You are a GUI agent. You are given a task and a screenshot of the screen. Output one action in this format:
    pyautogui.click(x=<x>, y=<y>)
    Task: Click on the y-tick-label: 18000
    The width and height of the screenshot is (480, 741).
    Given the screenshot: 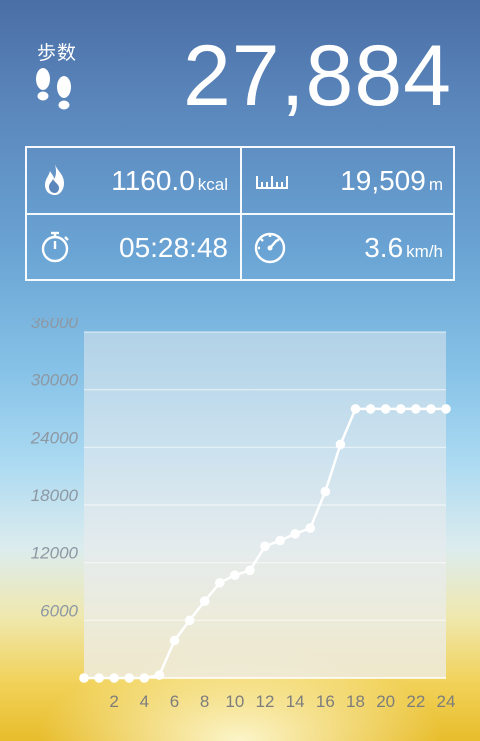 What is the action you would take?
    pyautogui.click(x=55, y=495)
    